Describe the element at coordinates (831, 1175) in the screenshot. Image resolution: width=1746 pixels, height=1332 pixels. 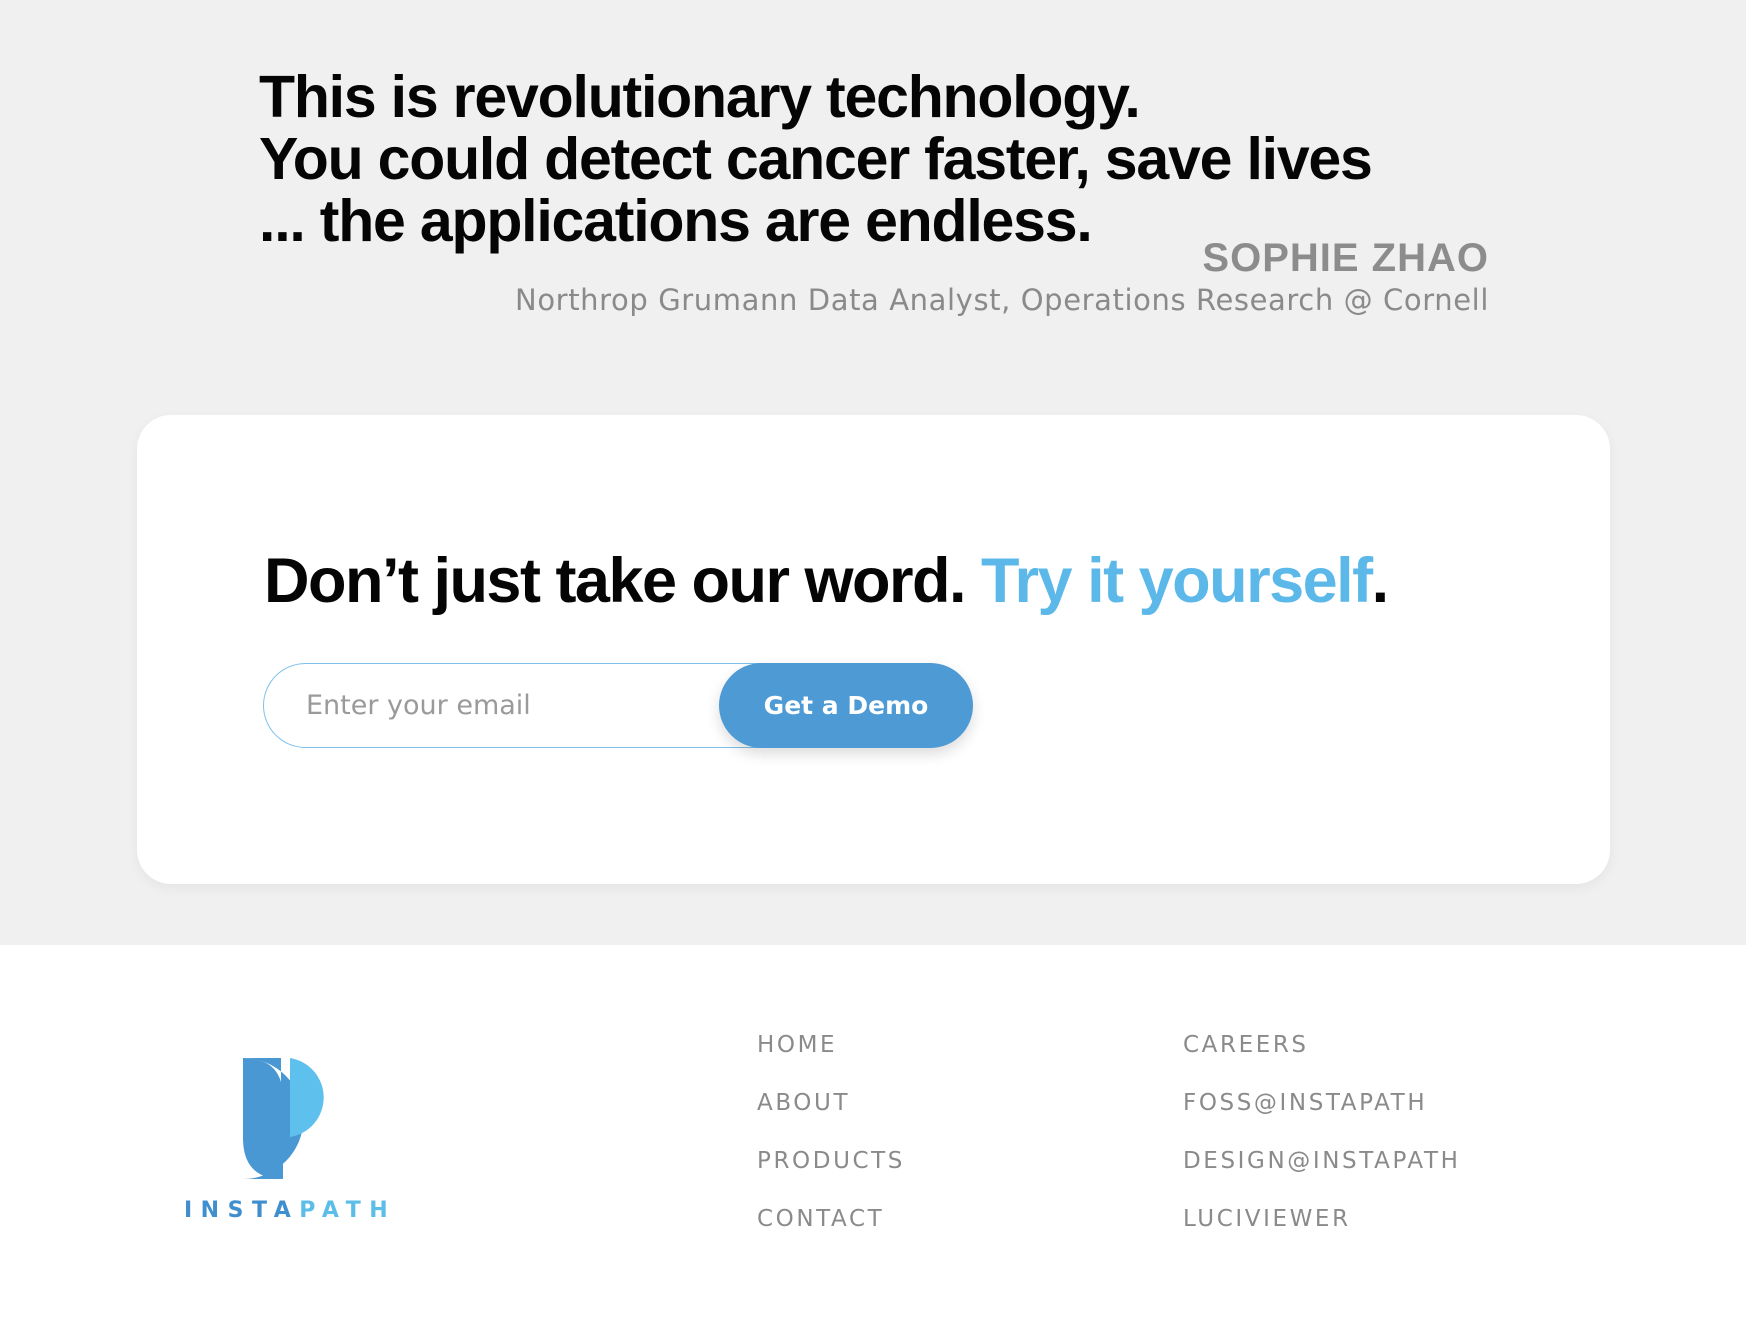
I see `footer-link-products: PRODUCTS` at that location.